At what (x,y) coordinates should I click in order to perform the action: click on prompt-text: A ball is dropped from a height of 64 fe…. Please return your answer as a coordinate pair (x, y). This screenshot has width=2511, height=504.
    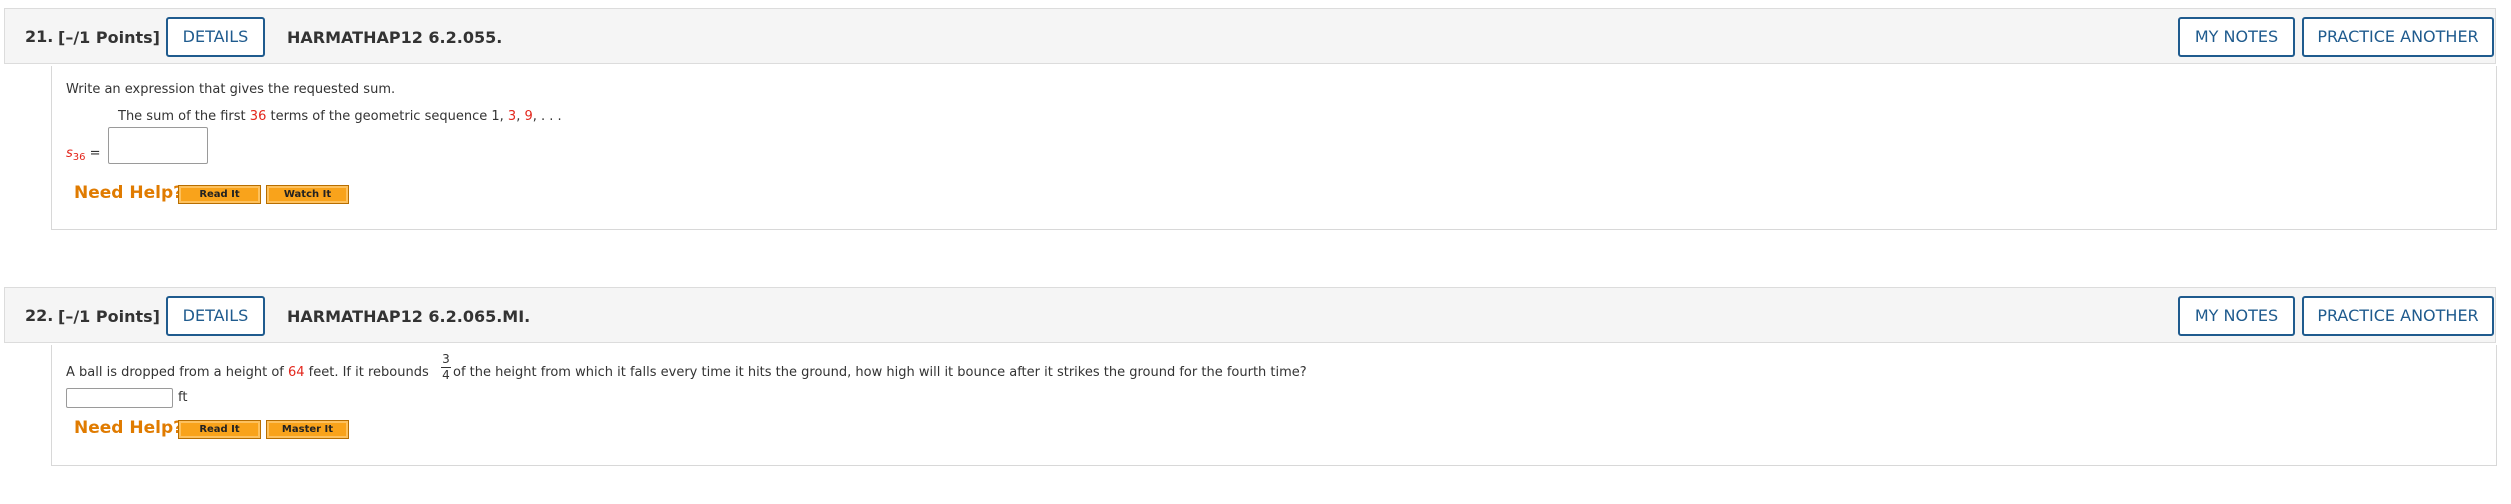
    Looking at the image, I should click on (686, 372).